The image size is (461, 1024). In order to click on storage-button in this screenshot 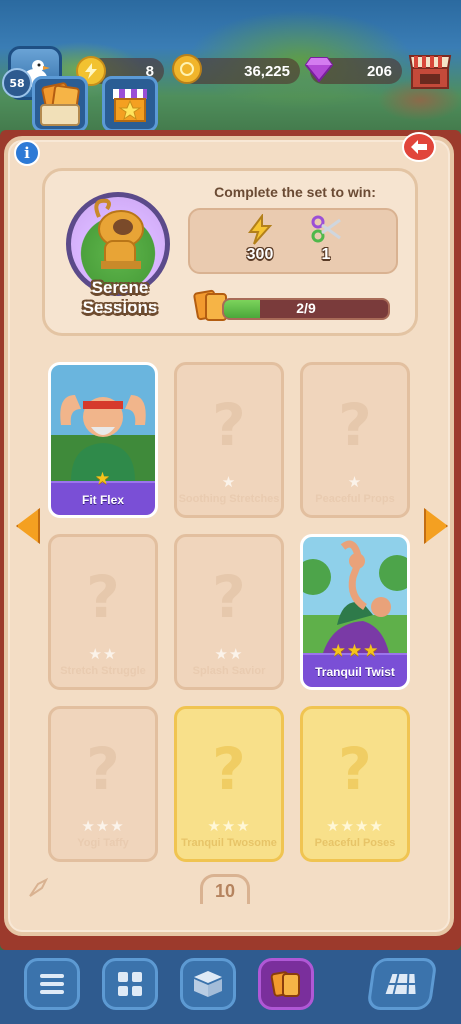, I will do `click(208, 984)`.